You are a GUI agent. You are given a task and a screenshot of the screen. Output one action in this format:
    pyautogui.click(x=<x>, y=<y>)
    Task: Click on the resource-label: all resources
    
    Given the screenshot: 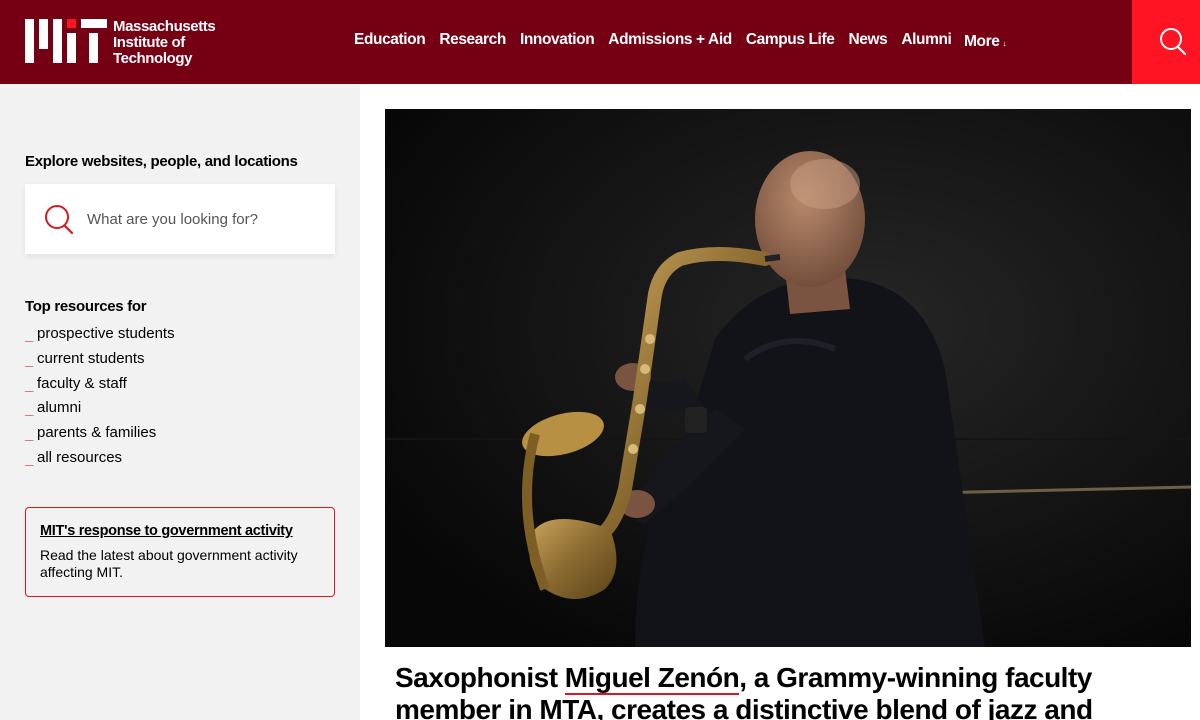 What is the action you would take?
    pyautogui.click(x=80, y=457)
    